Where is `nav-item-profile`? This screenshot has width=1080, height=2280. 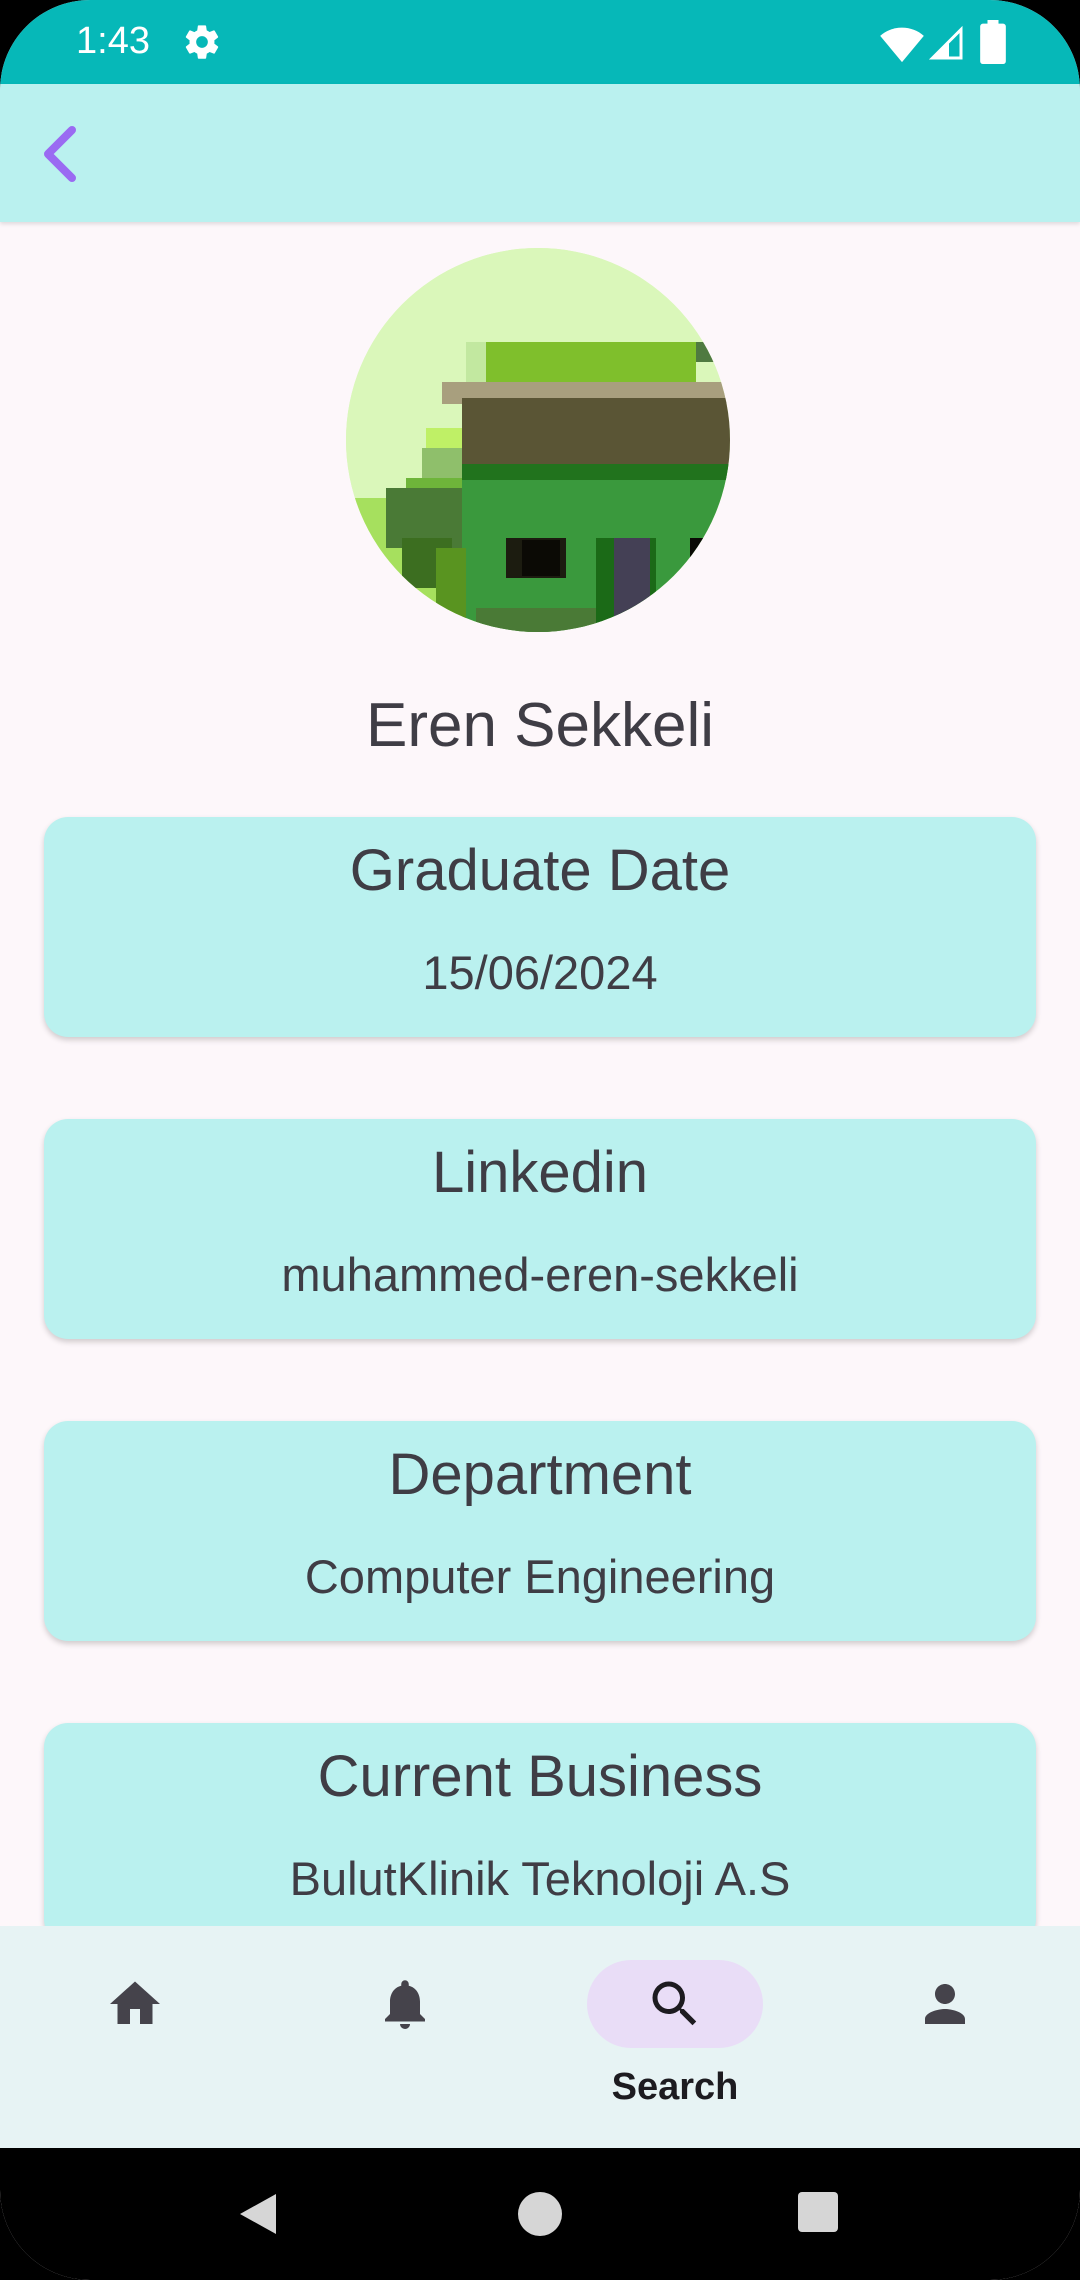 nav-item-profile is located at coordinates (945, 2037).